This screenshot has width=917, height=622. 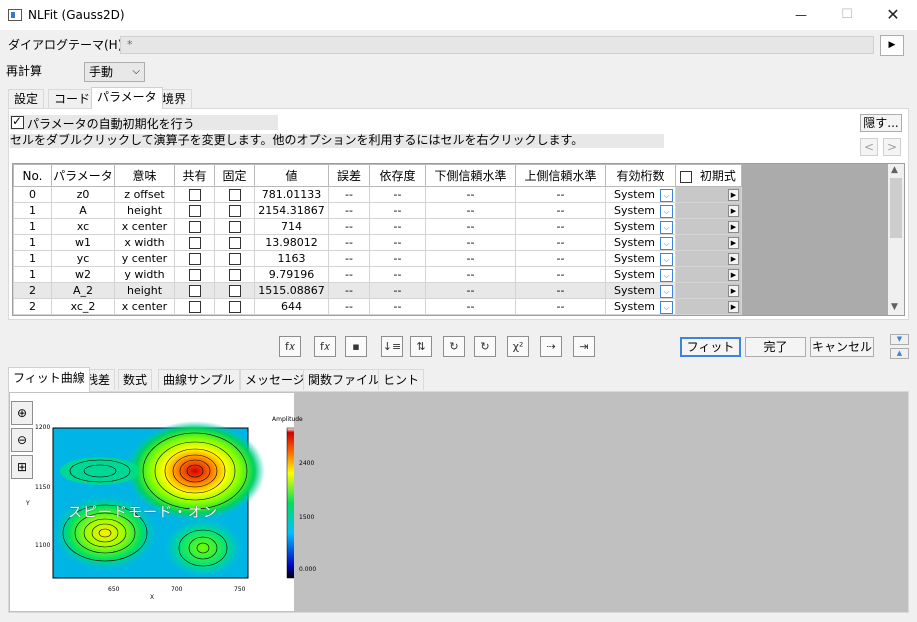 What do you see at coordinates (869, 147) in the screenshot?
I see `prev-button: <` at bounding box center [869, 147].